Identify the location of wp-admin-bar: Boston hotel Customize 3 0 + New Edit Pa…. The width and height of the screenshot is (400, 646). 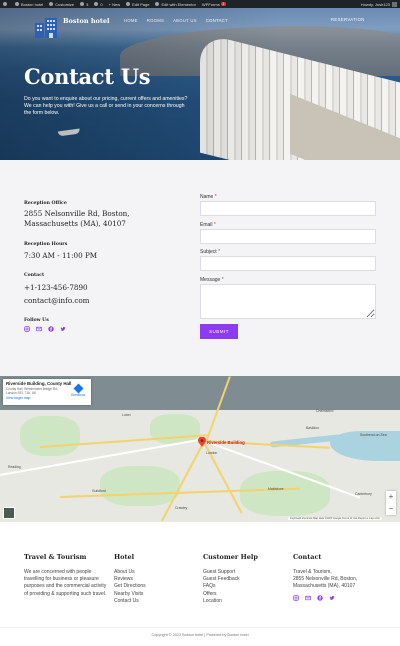
(200, 4).